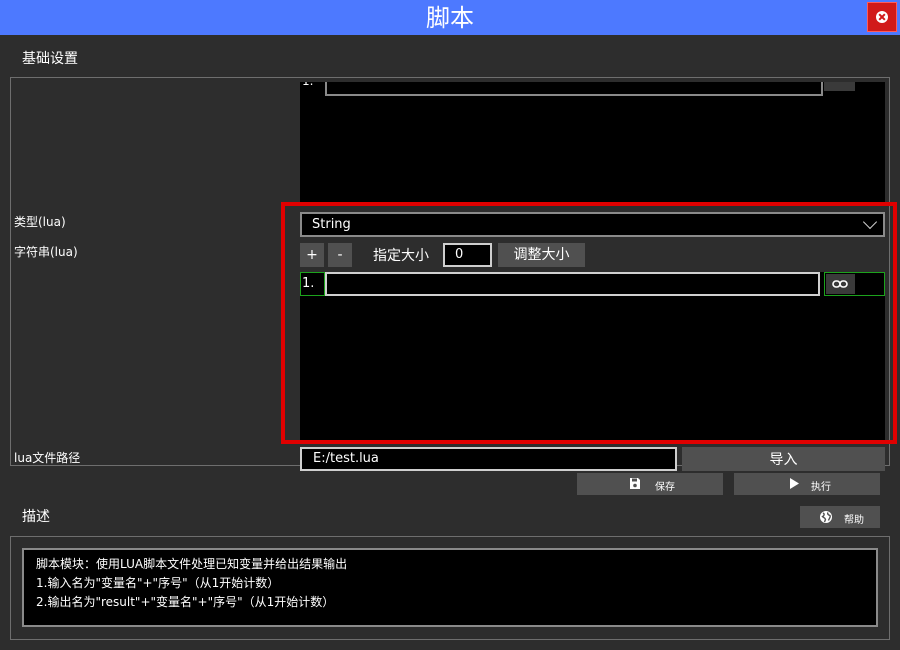 The height and width of the screenshot is (650, 900). Describe the element at coordinates (807, 484) in the screenshot. I see `run-button: 执行` at that location.